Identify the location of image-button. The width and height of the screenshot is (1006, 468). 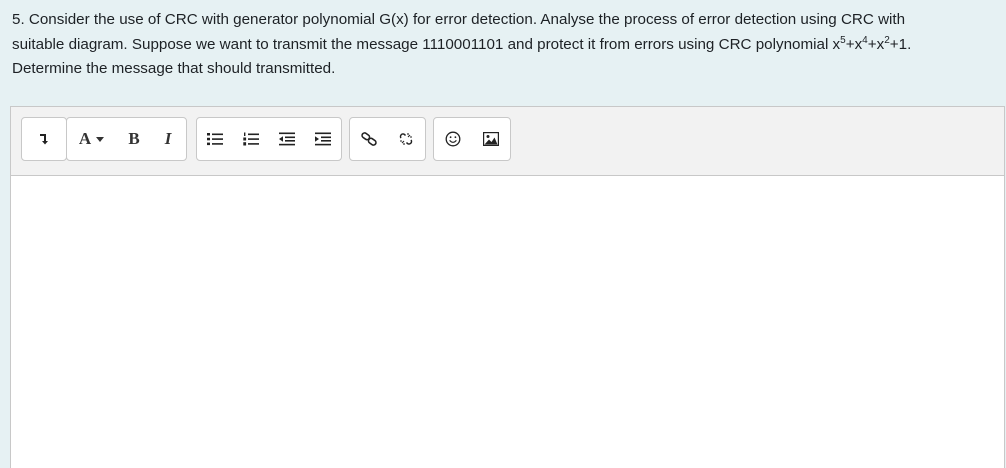
(491, 139).